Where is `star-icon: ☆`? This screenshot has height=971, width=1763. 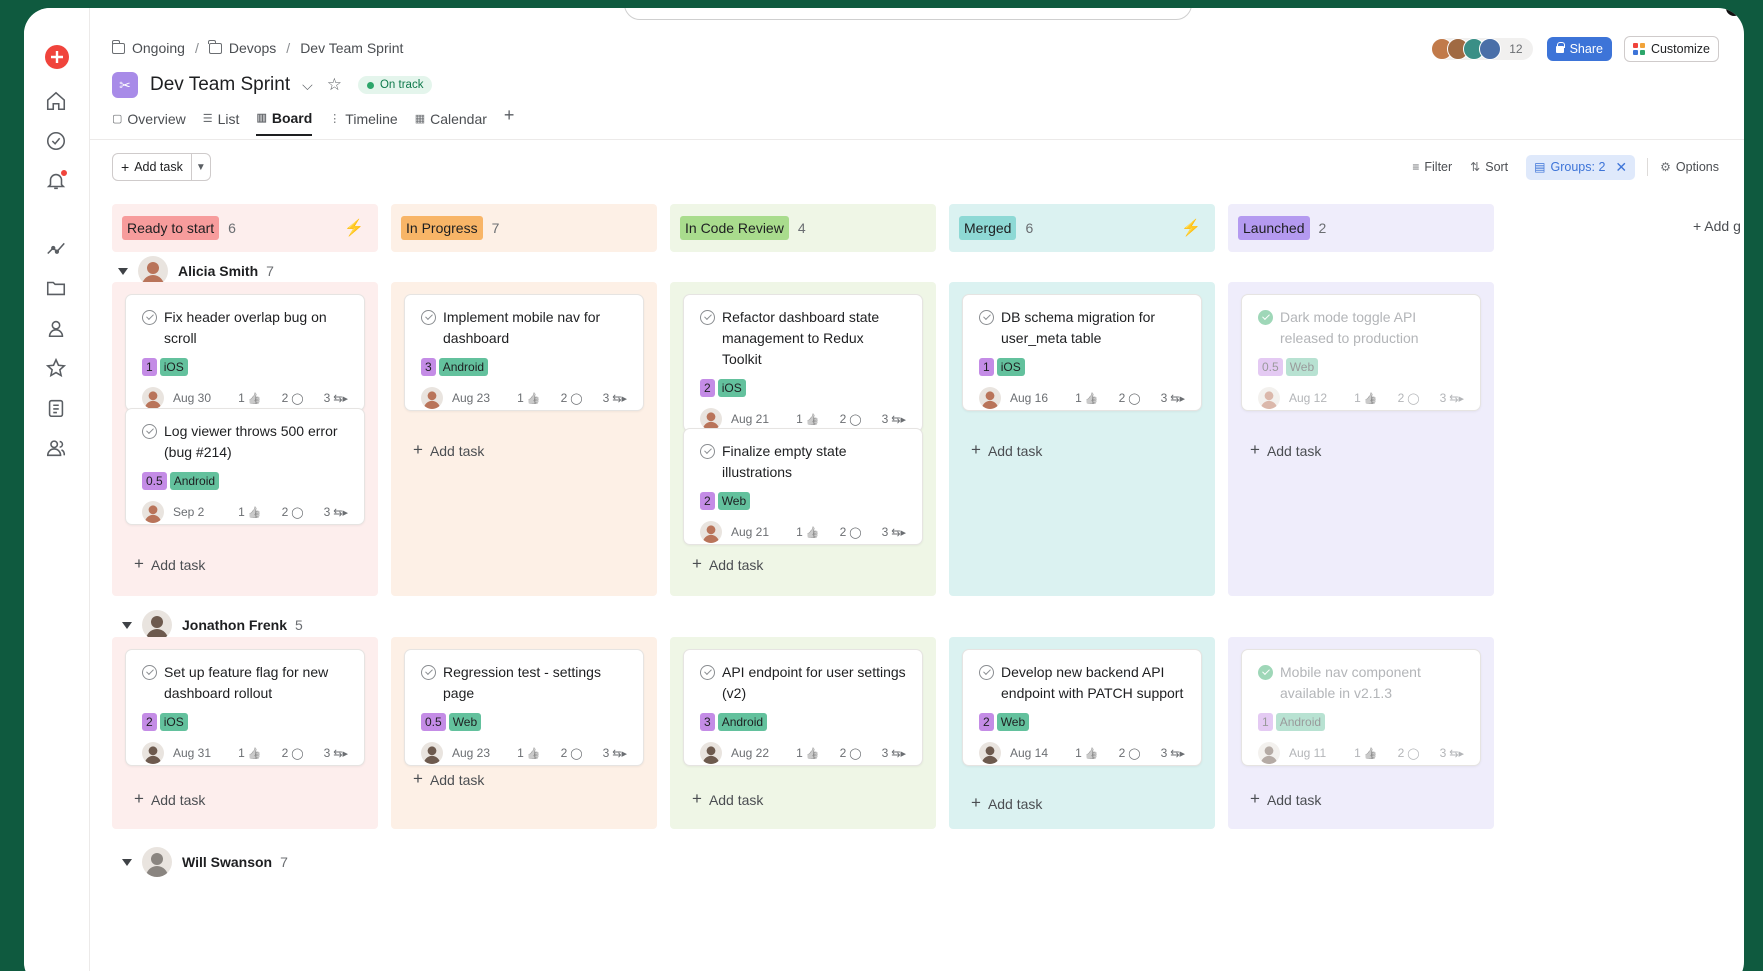 star-icon: ☆ is located at coordinates (334, 85).